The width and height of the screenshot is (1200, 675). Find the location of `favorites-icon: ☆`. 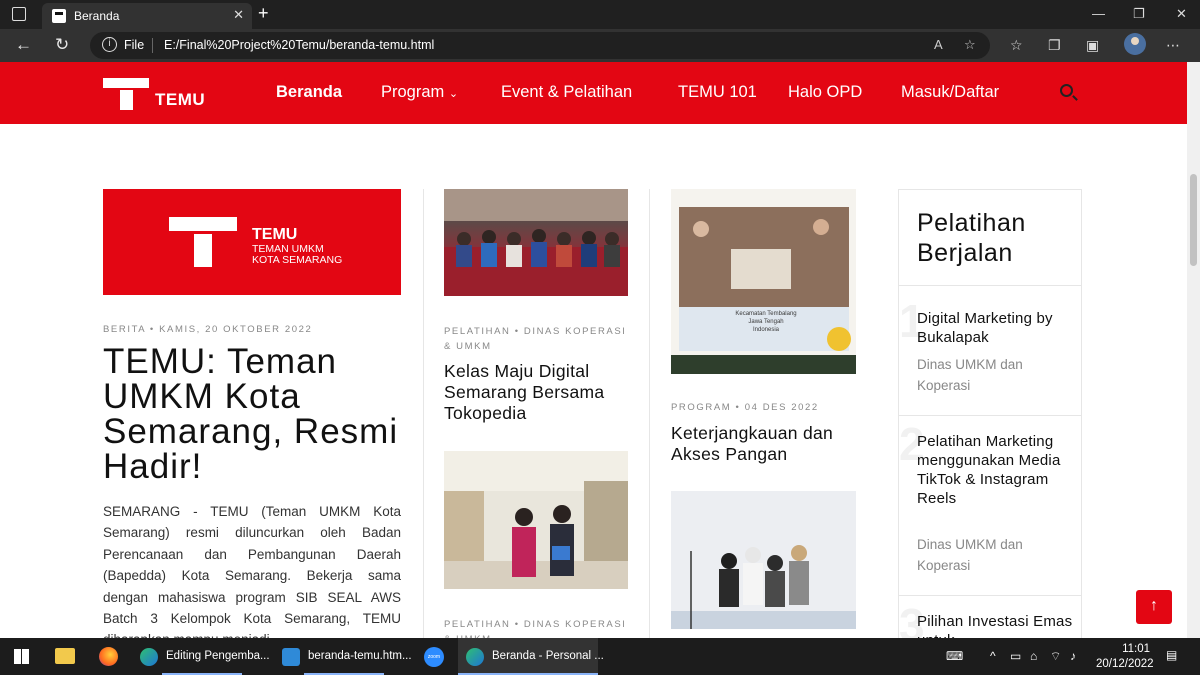

favorites-icon: ☆ is located at coordinates (1016, 45).